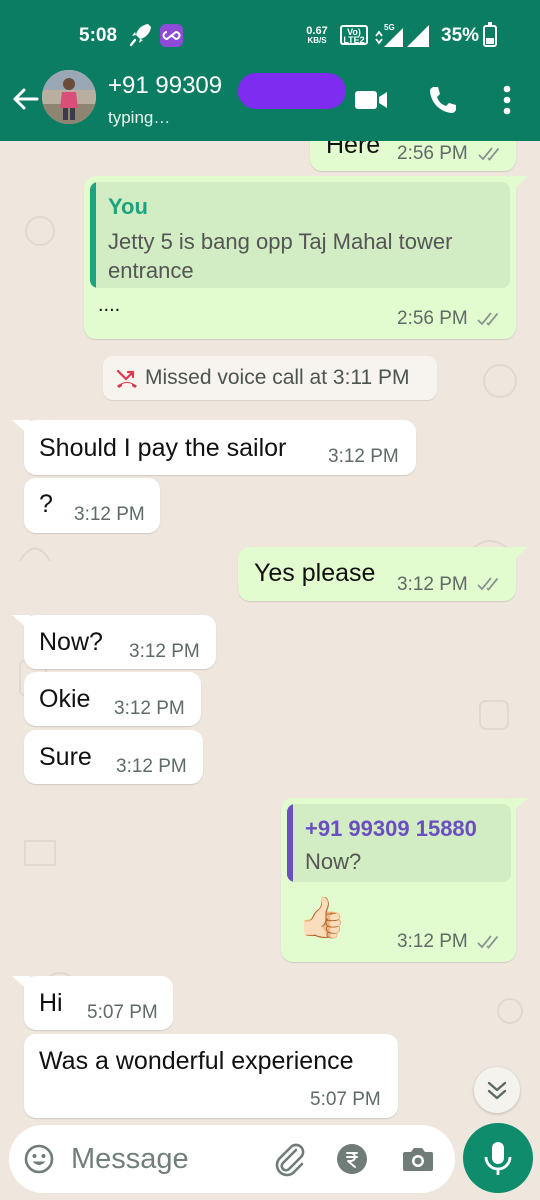 The image size is (540, 1200). Describe the element at coordinates (25, 99) in the screenshot. I see `back-arrow-icon` at that location.